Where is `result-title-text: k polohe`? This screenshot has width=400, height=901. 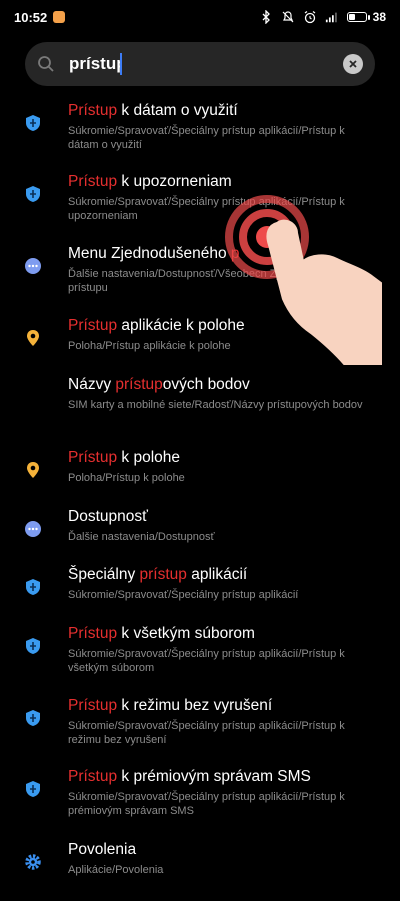
result-title-text: k polohe is located at coordinates (149, 457).